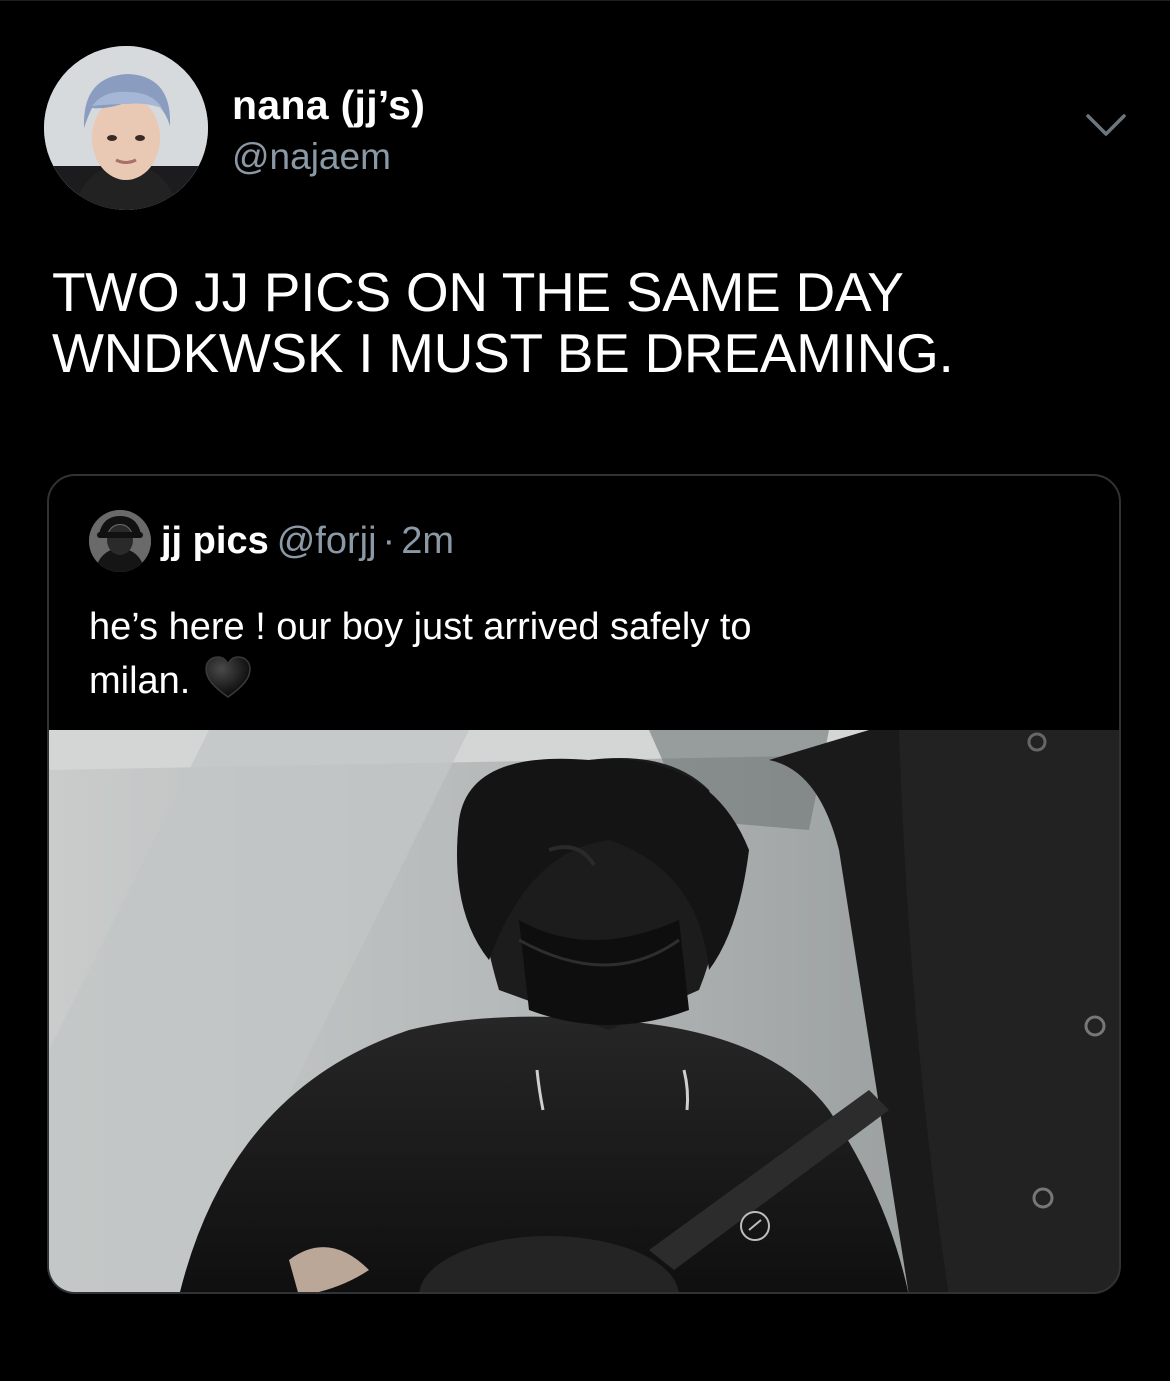 Image resolution: width=1170 pixels, height=1381 pixels. I want to click on quoted-timestamp: 2m, so click(427, 541).